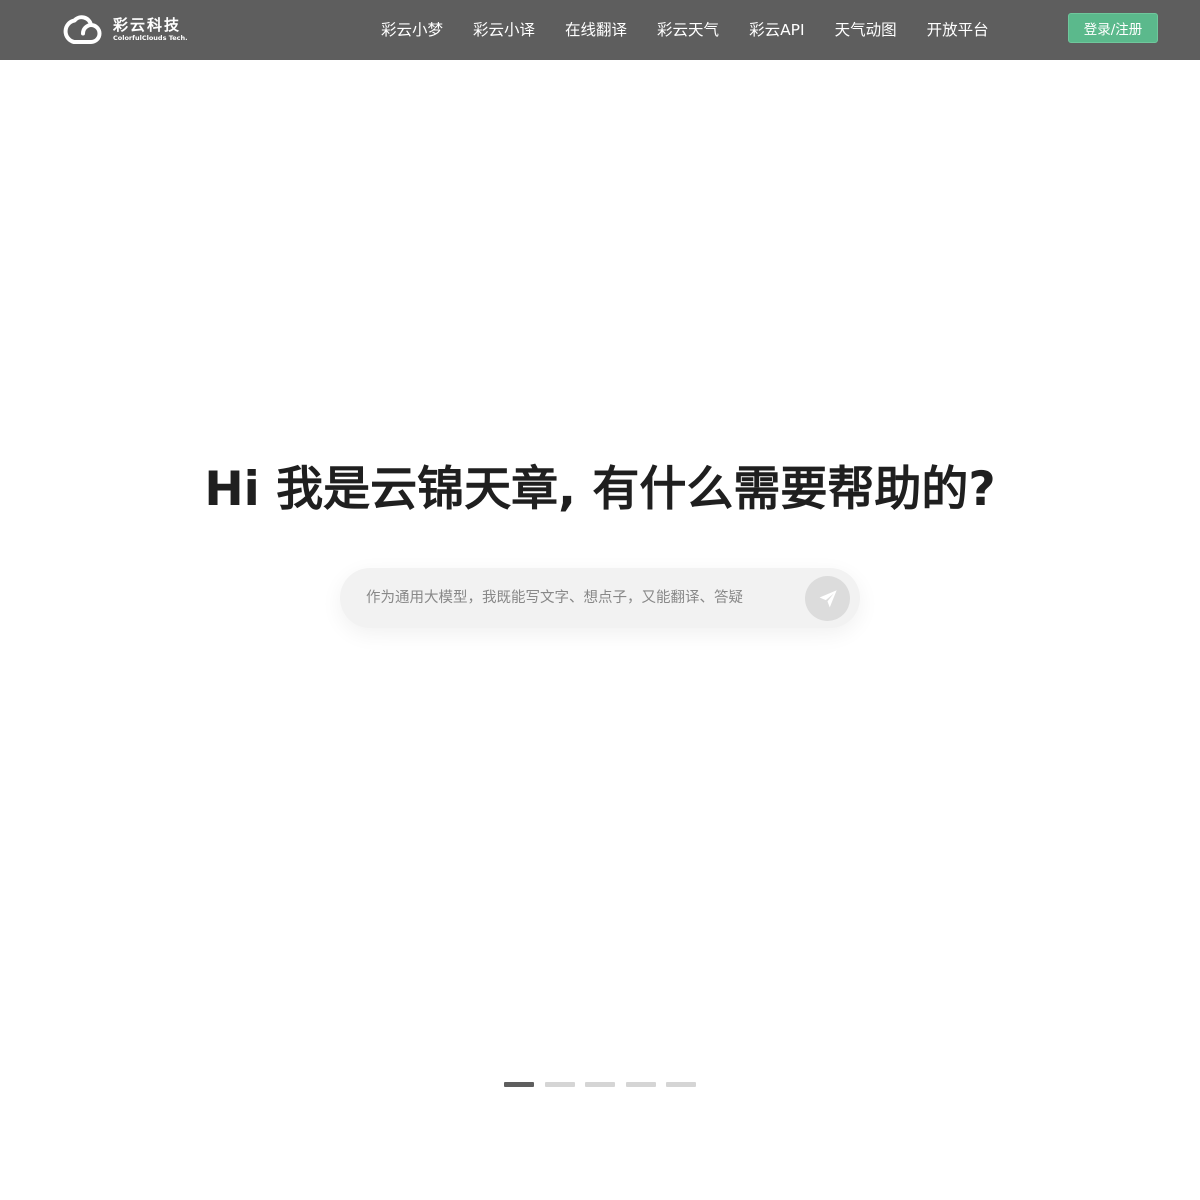 Image resolution: width=1200 pixels, height=1200 pixels. I want to click on main-nav: 彩云小梦 彩云小译 在线翻译 彩云天气 彩云API 天气动图 开放平台, so click(685, 30).